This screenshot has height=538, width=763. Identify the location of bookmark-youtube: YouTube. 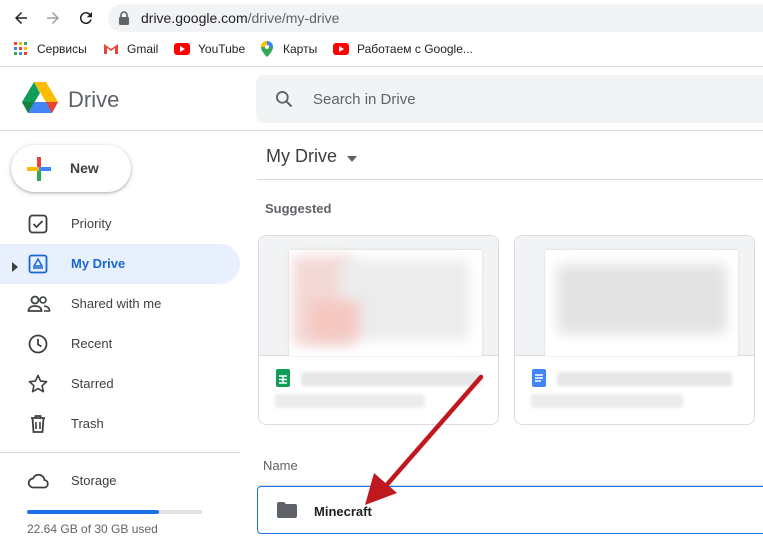
(209, 49).